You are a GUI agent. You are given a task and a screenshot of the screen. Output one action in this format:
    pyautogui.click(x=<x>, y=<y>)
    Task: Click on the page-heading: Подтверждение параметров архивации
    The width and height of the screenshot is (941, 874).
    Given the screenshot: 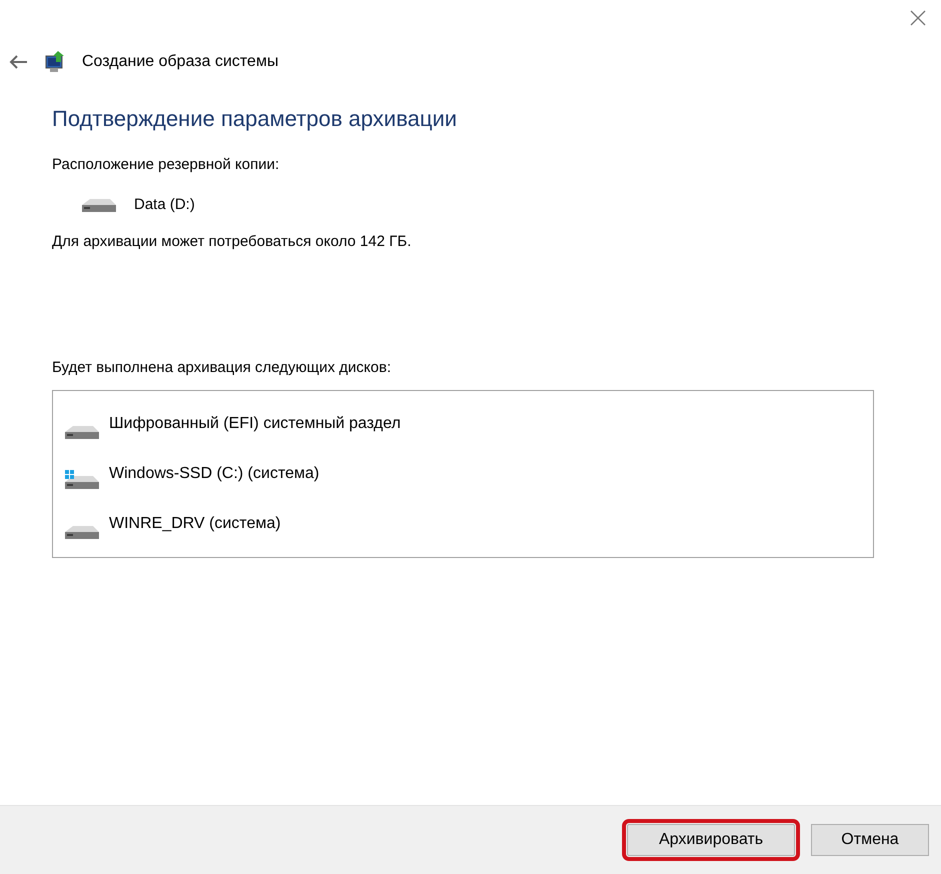 What is the action you would take?
    pyautogui.click(x=255, y=119)
    